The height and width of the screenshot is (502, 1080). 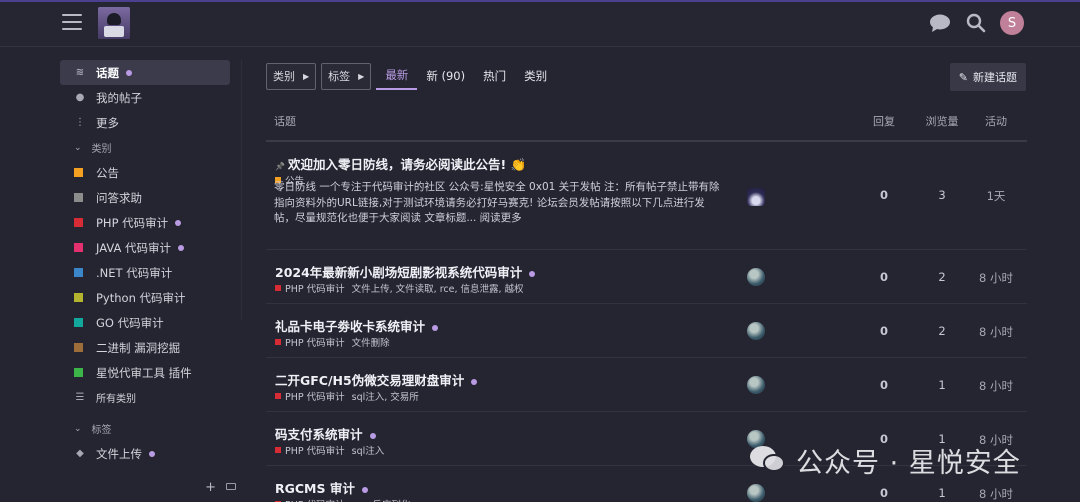 What do you see at coordinates (646, 331) in the screenshot?
I see `topic-row: 礼品卡电子劵收卡系统审计 PHP 代码审计 文件删除 0 2 8 小时` at bounding box center [646, 331].